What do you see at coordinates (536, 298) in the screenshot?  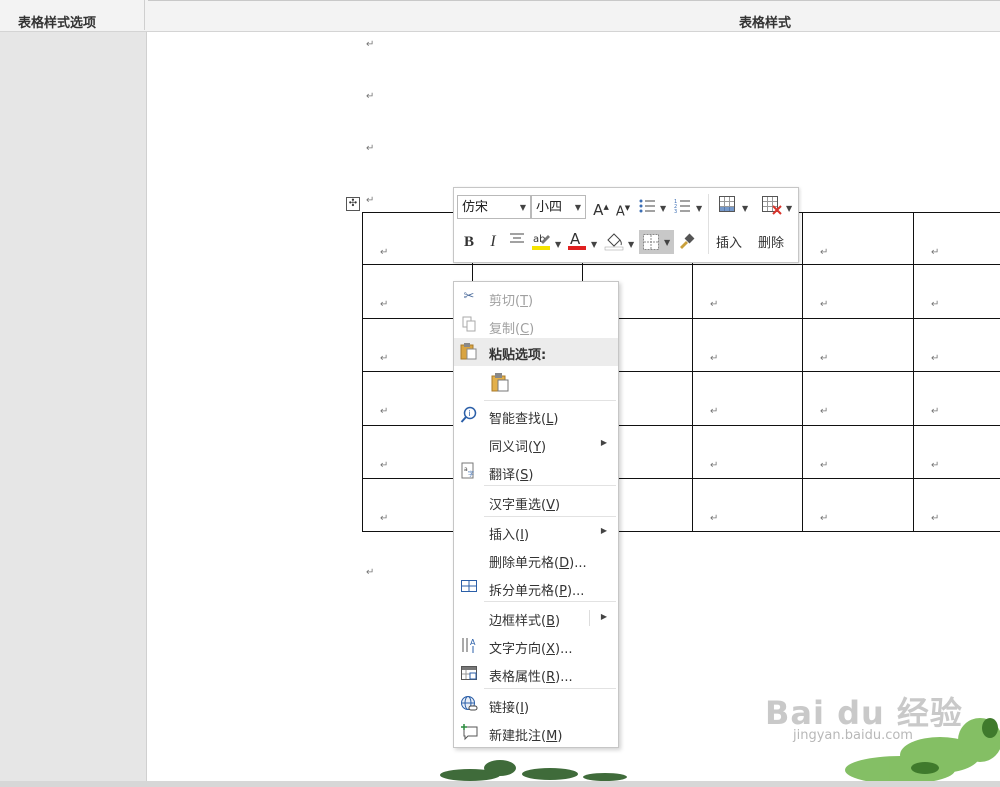 I see `menu-item-cut: ✂ 剪切(T)` at bounding box center [536, 298].